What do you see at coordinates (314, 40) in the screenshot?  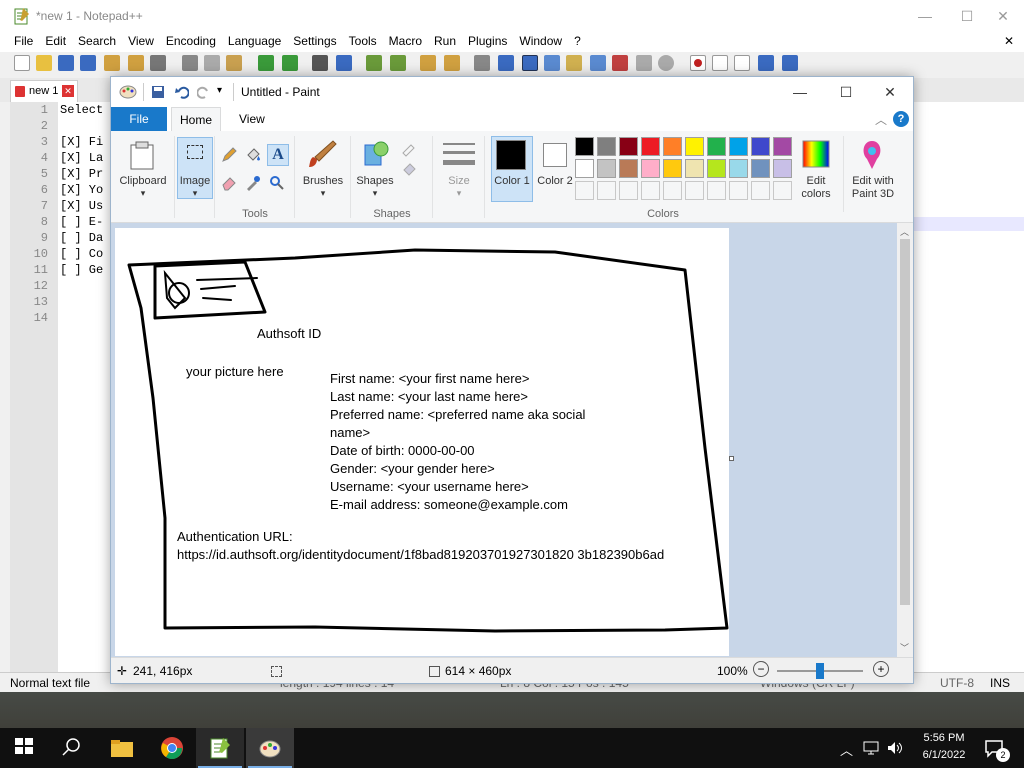 I see `menu-settings: Settings` at bounding box center [314, 40].